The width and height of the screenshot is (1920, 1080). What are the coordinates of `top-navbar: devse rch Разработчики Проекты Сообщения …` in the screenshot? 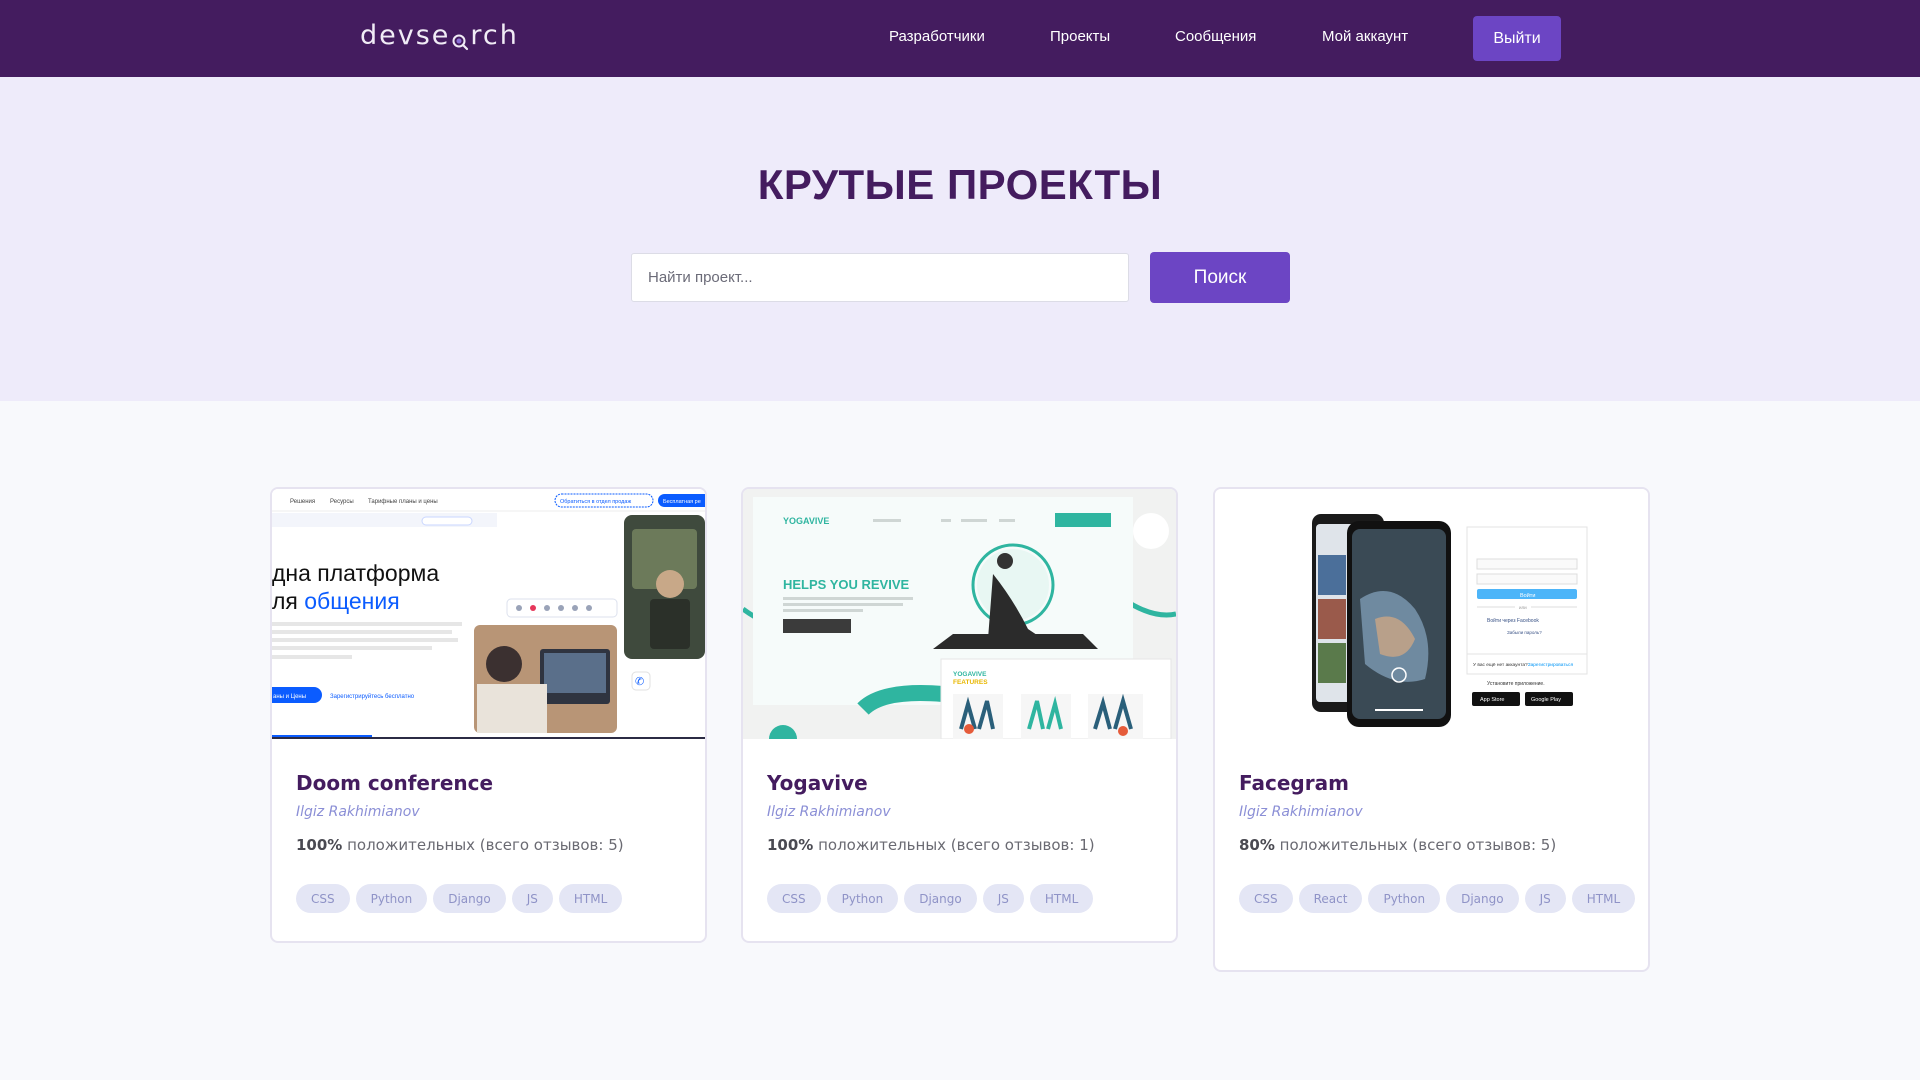 It's located at (960, 38).